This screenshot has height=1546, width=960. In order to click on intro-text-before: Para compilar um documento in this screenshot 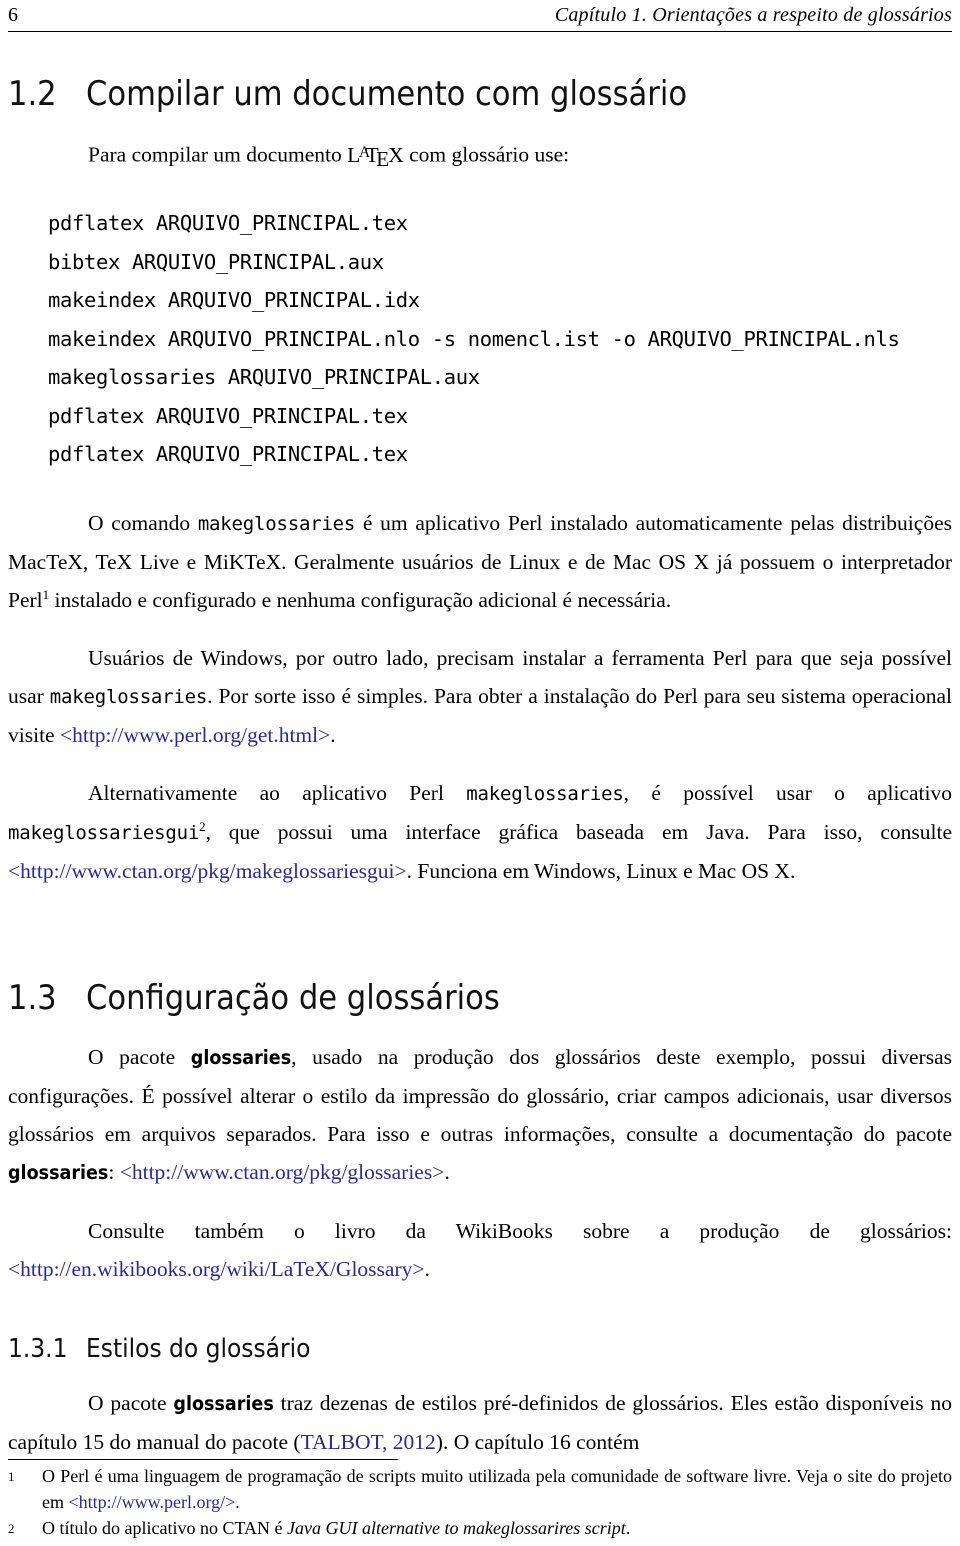, I will do `click(218, 154)`.